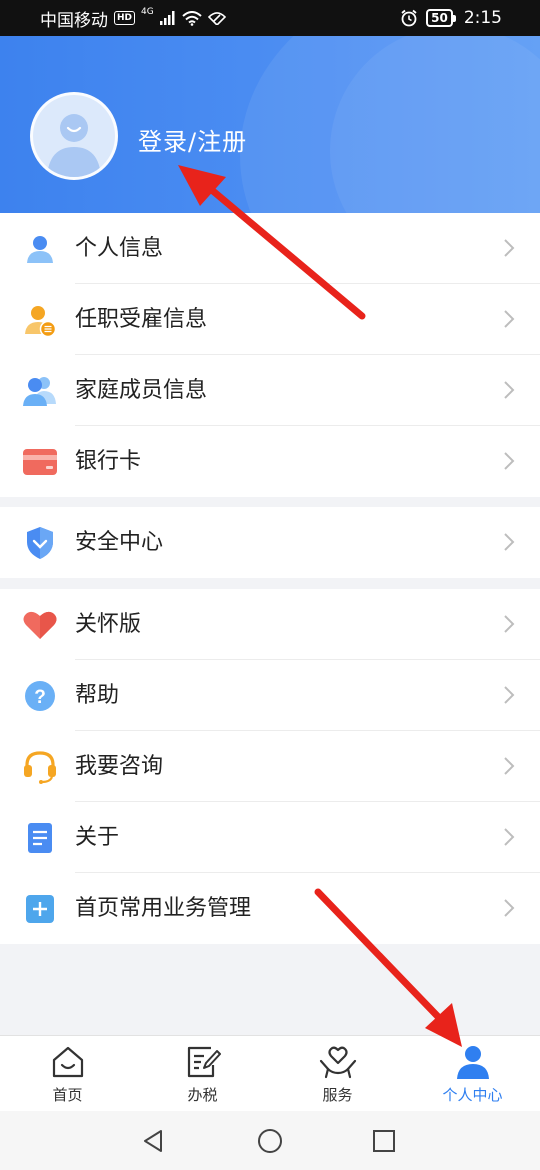  I want to click on tab-home: 首页, so click(67, 1073).